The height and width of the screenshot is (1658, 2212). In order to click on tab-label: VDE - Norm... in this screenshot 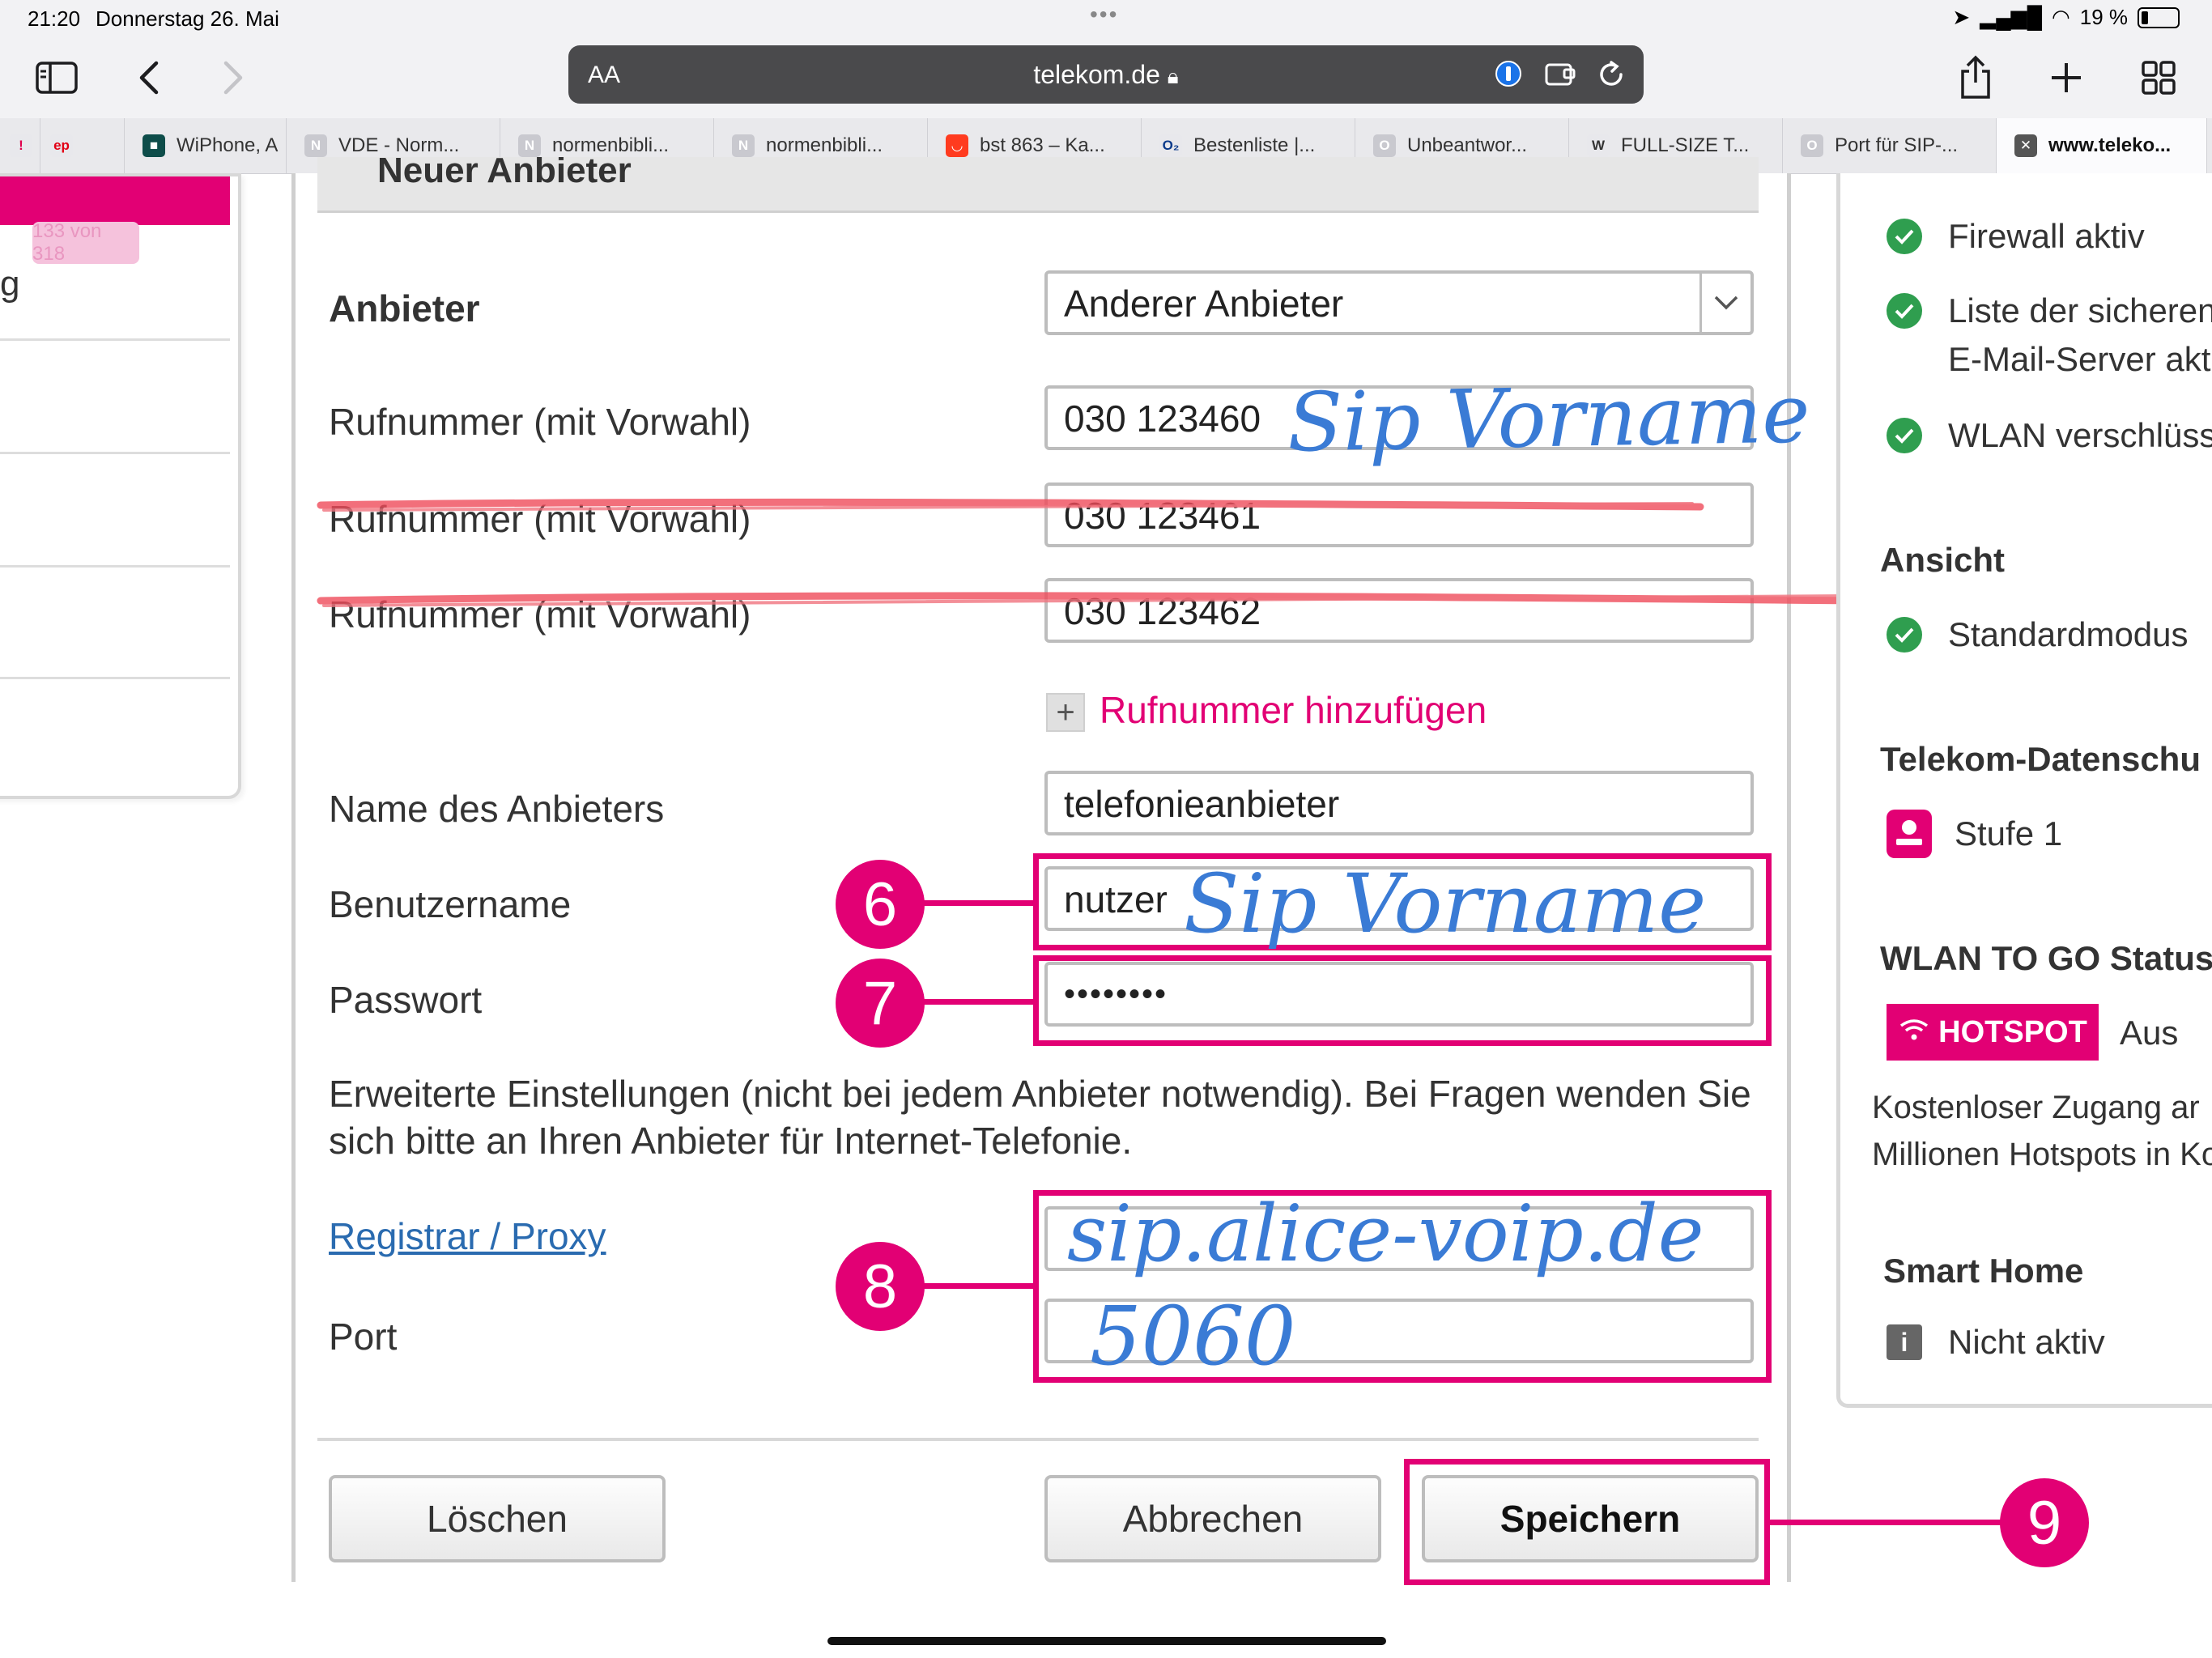, I will do `click(399, 145)`.